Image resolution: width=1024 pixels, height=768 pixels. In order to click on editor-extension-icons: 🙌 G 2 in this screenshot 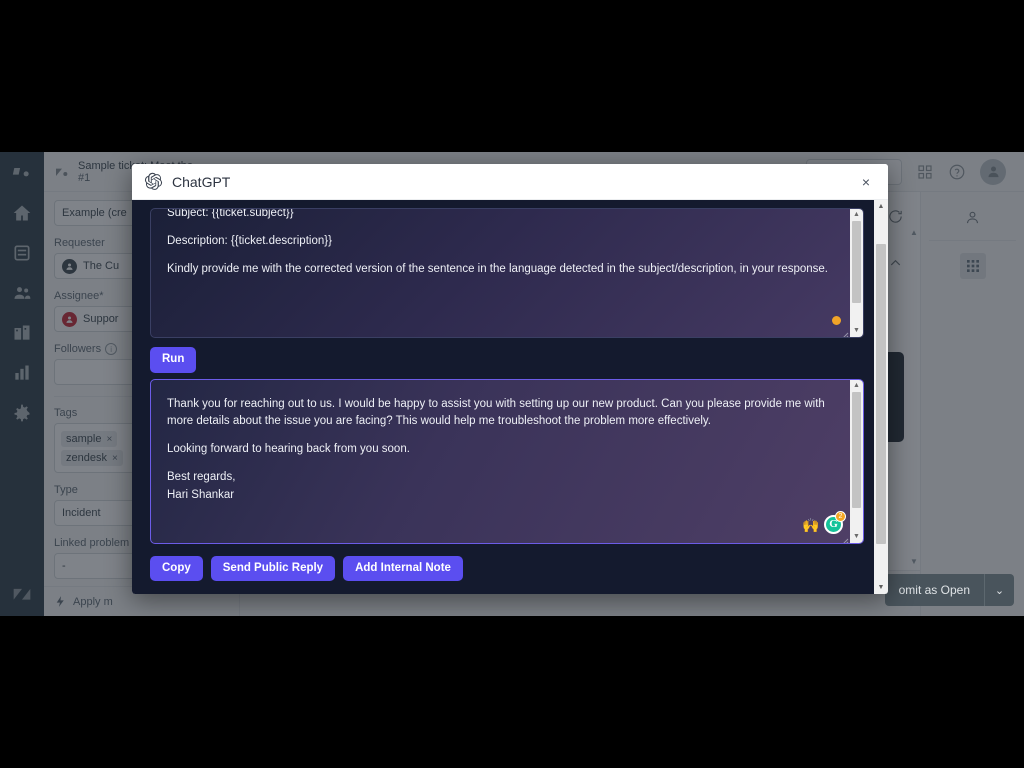, I will do `click(824, 522)`.